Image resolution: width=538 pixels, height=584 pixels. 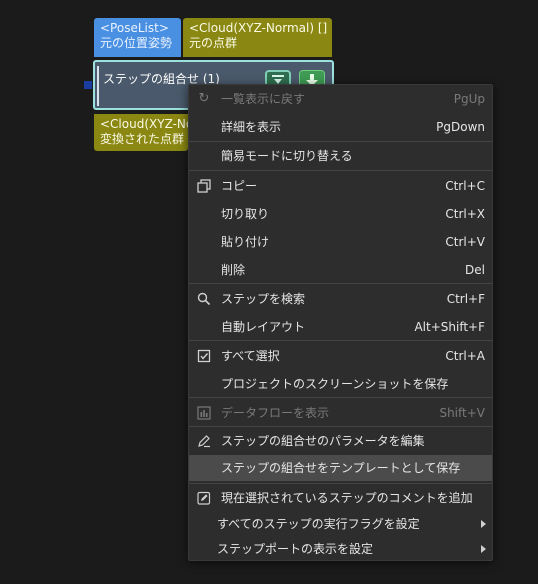 I want to click on port-type: <PoseList>, so click(x=134, y=28).